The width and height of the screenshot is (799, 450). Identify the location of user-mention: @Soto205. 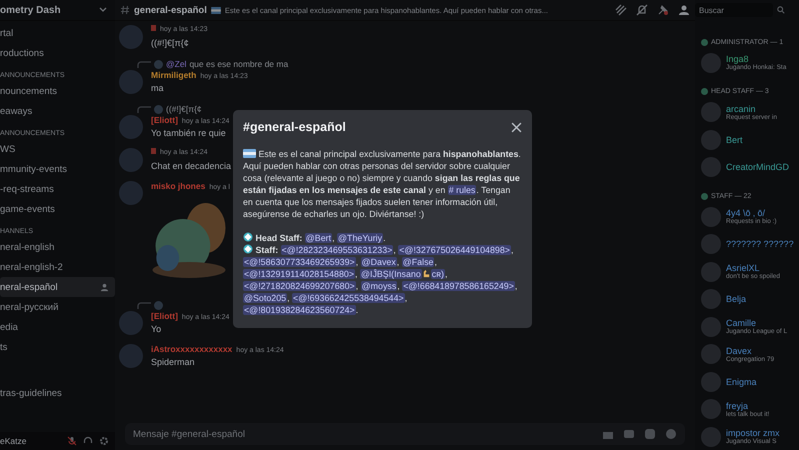
(265, 298).